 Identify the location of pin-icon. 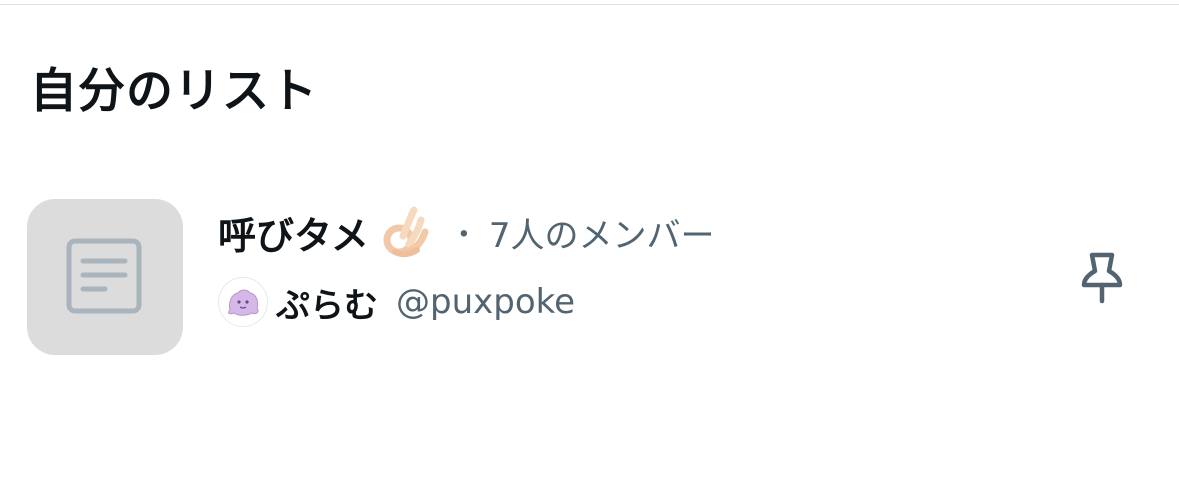
(1102, 278).